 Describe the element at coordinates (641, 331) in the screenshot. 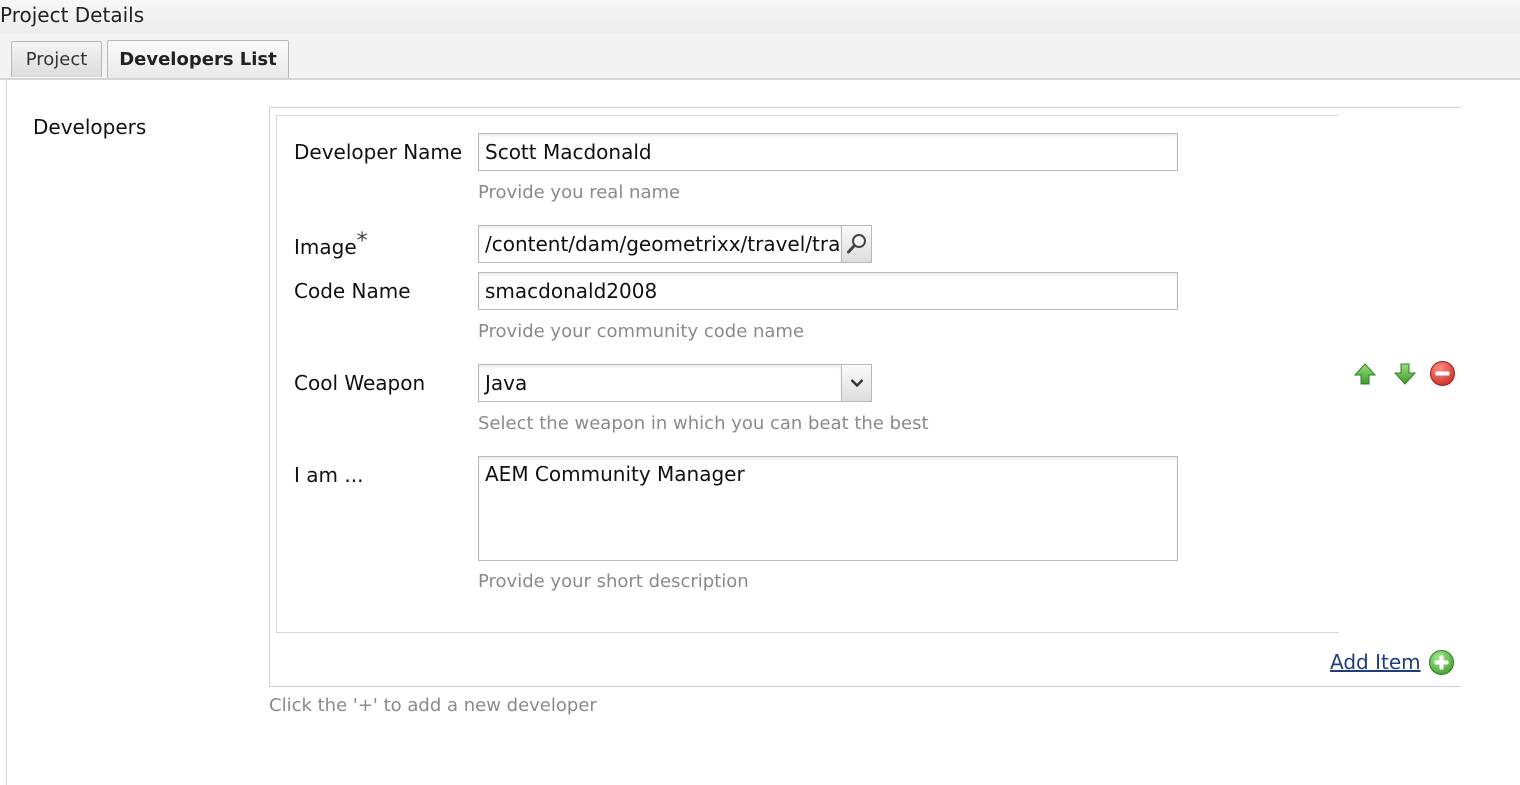

I see `code-name-hint: Provide your community code name` at that location.